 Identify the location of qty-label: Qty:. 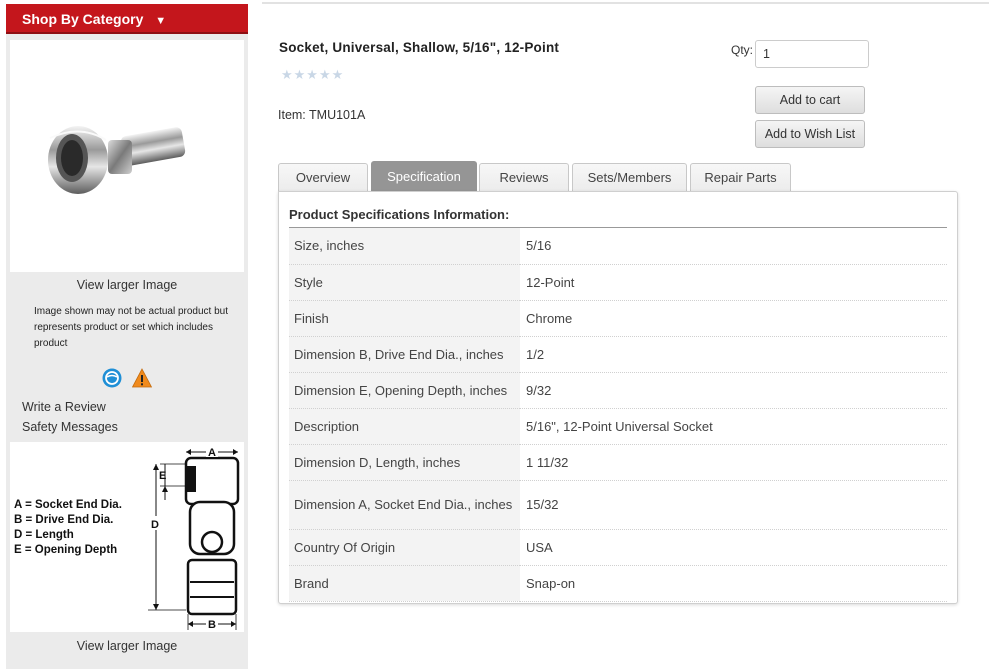
(742, 50).